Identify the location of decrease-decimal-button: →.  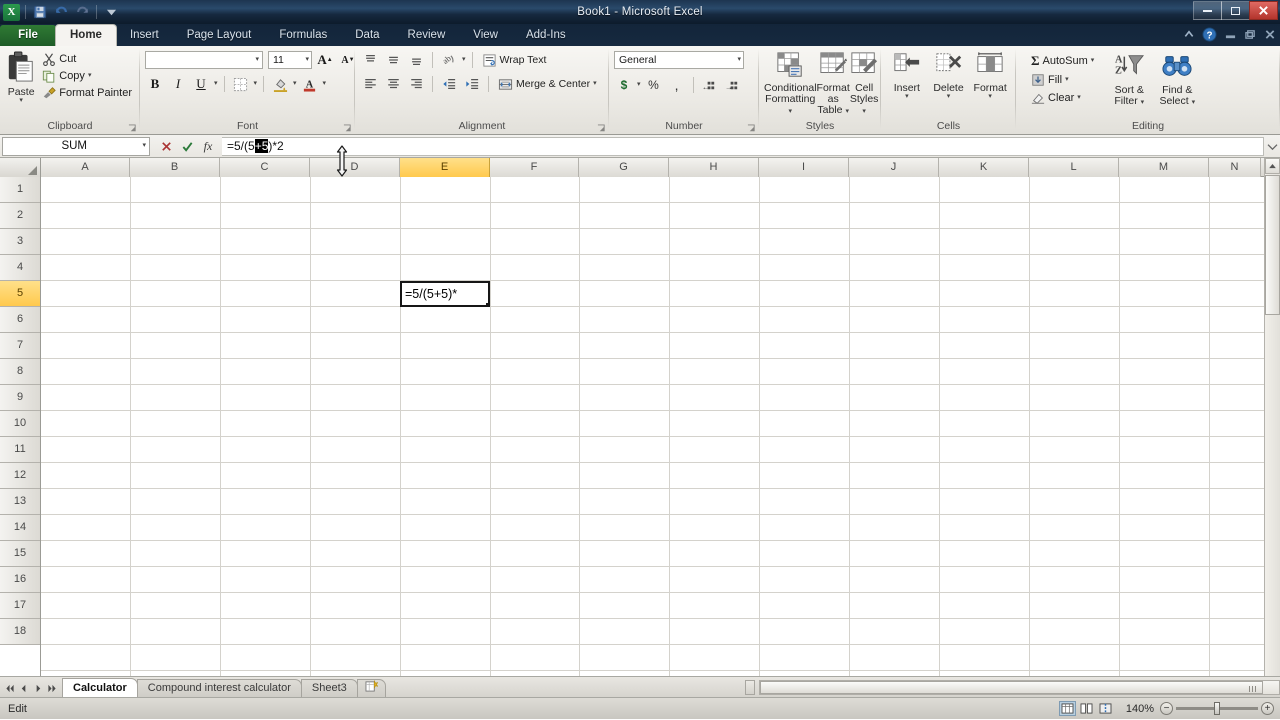
(733, 85).